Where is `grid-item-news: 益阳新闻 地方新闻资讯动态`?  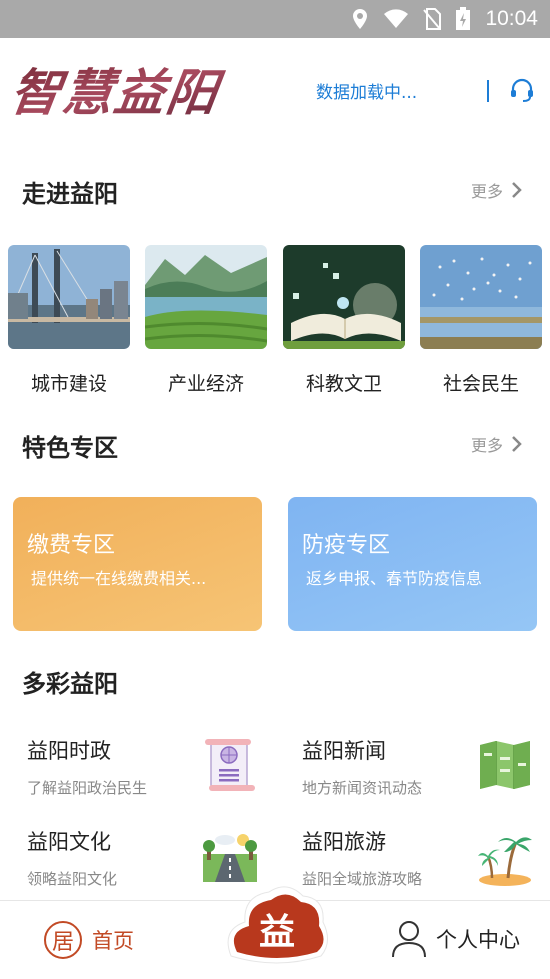
grid-item-news: 益阳新闻 地方新闻资讯动态 is located at coordinates (426, 775).